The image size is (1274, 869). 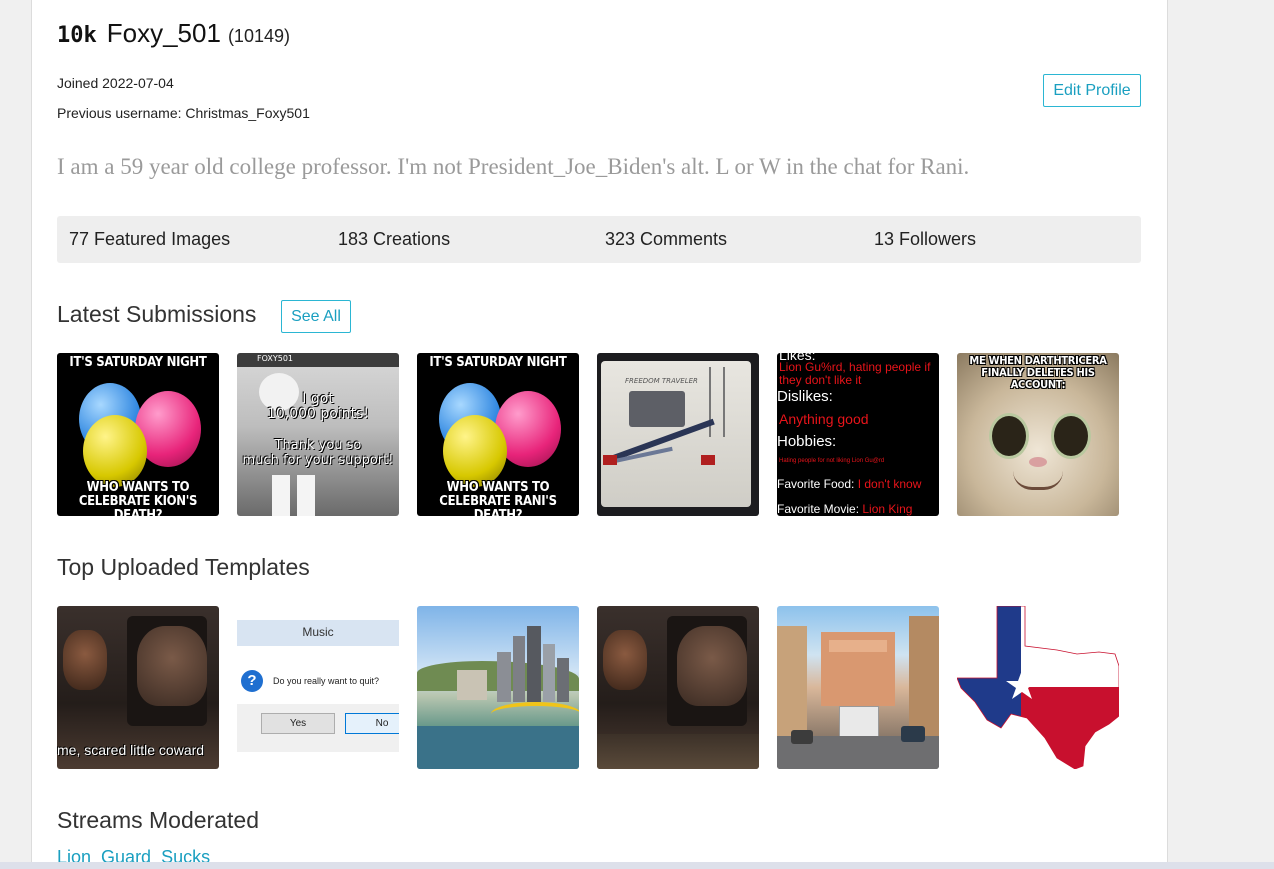 I want to click on text-line: Anything good, so click(x=824, y=419).